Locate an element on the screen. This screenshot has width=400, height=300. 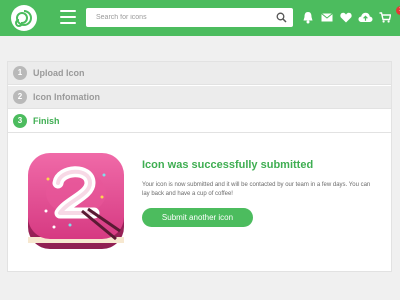
search-input is located at coordinates (181, 17).